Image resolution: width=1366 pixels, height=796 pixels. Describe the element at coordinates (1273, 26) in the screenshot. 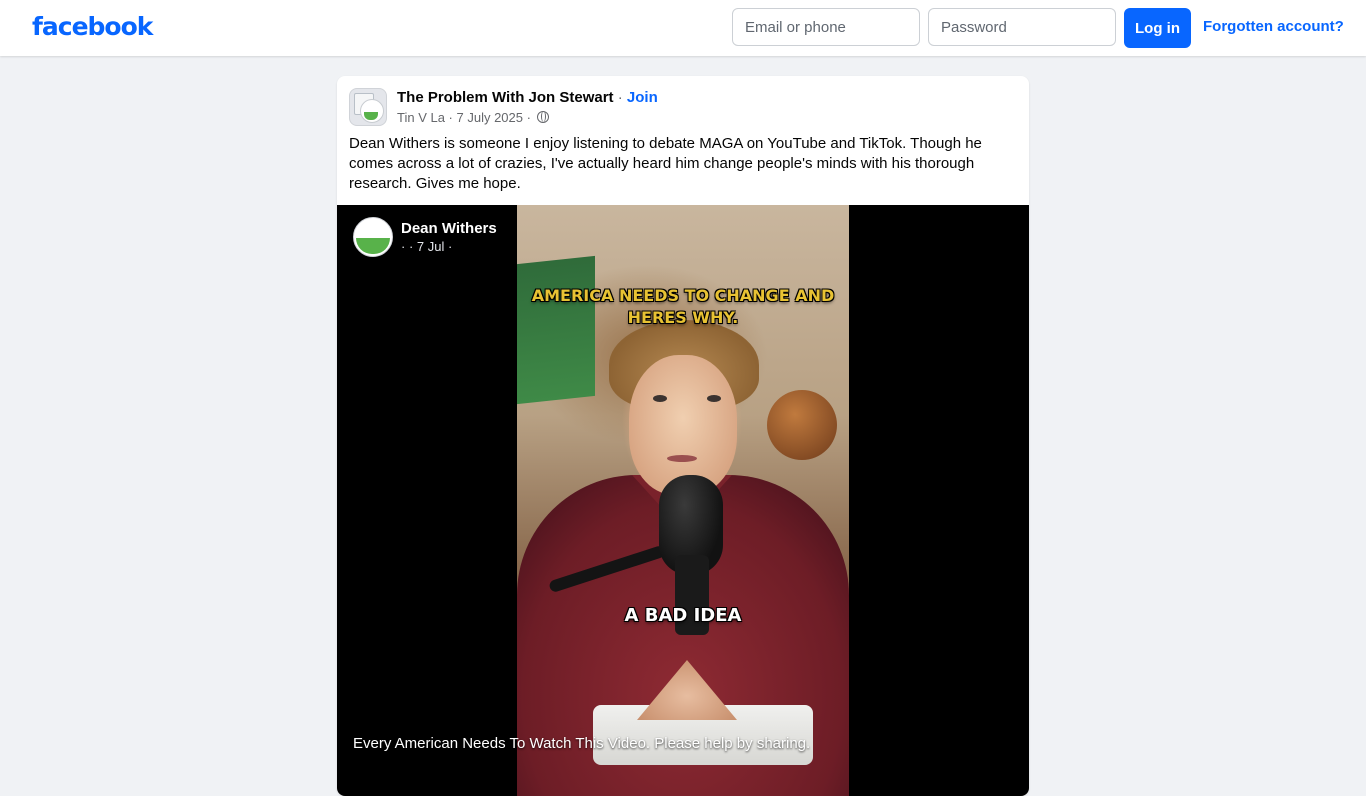

I see `forgot-account-link: Forgotten account?` at that location.